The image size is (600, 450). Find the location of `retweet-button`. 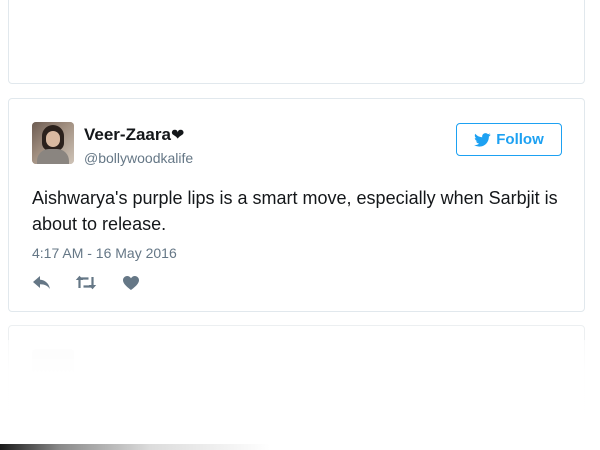

retweet-button is located at coordinates (86, 285).